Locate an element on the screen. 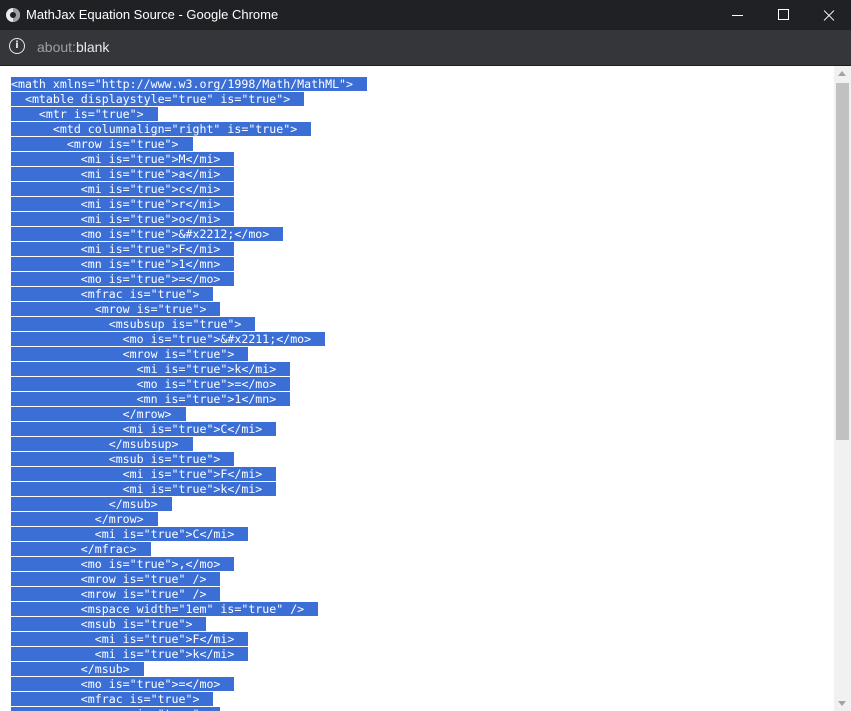  address-bar: i about:blank is located at coordinates (425, 48).